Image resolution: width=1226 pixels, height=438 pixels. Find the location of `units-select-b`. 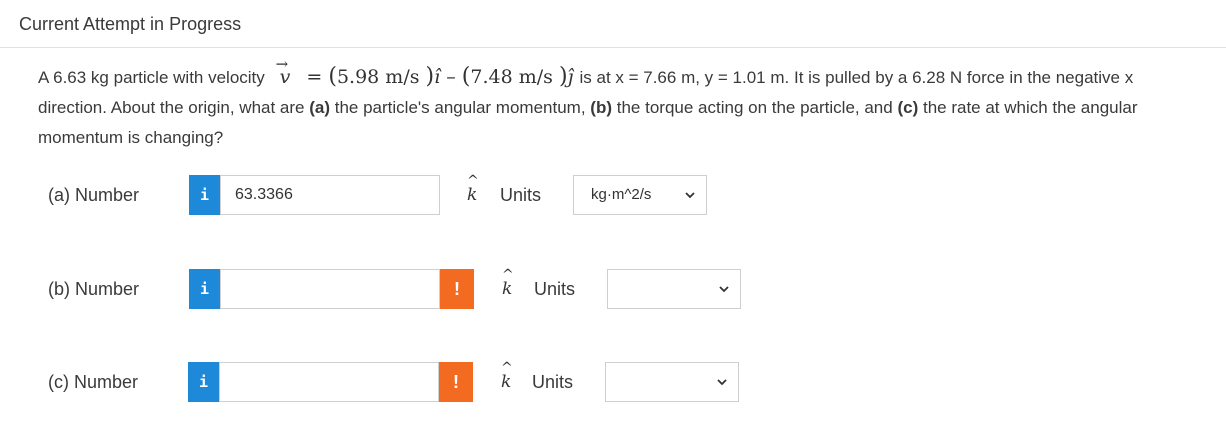

units-select-b is located at coordinates (674, 289).